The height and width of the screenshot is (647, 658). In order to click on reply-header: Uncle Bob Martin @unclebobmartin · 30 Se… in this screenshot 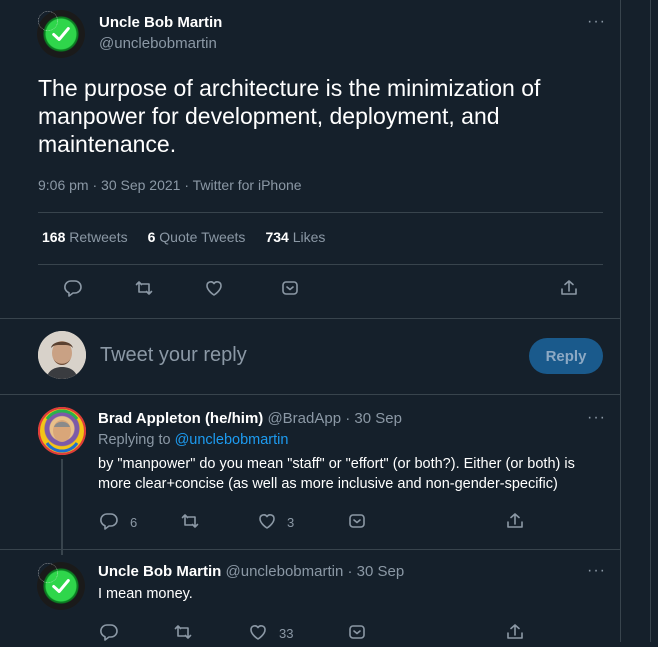, I will do `click(251, 571)`.